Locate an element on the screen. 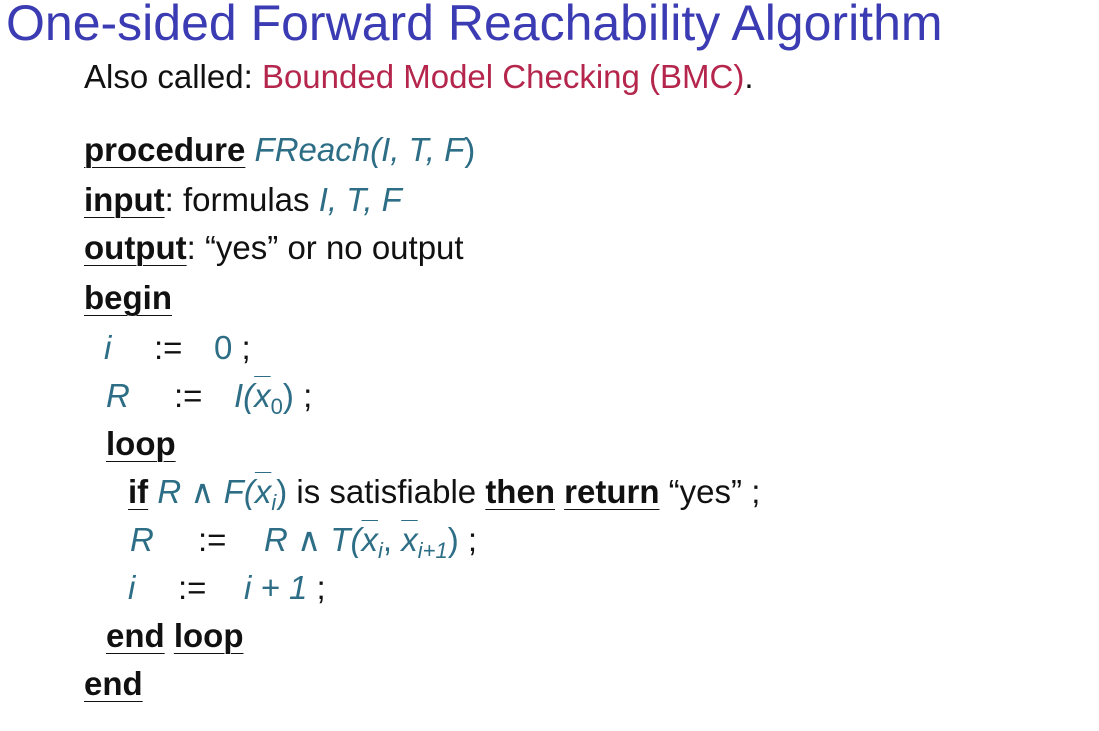  input-text: : formulas is located at coordinates (241, 199).